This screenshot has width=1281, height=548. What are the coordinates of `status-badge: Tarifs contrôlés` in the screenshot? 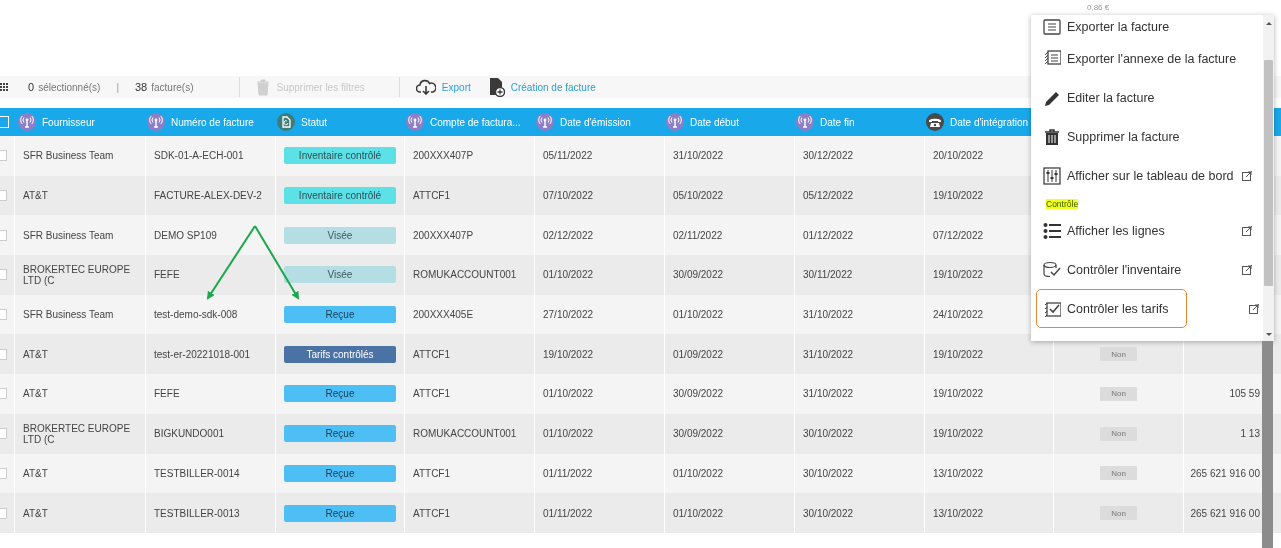 It's located at (340, 354).